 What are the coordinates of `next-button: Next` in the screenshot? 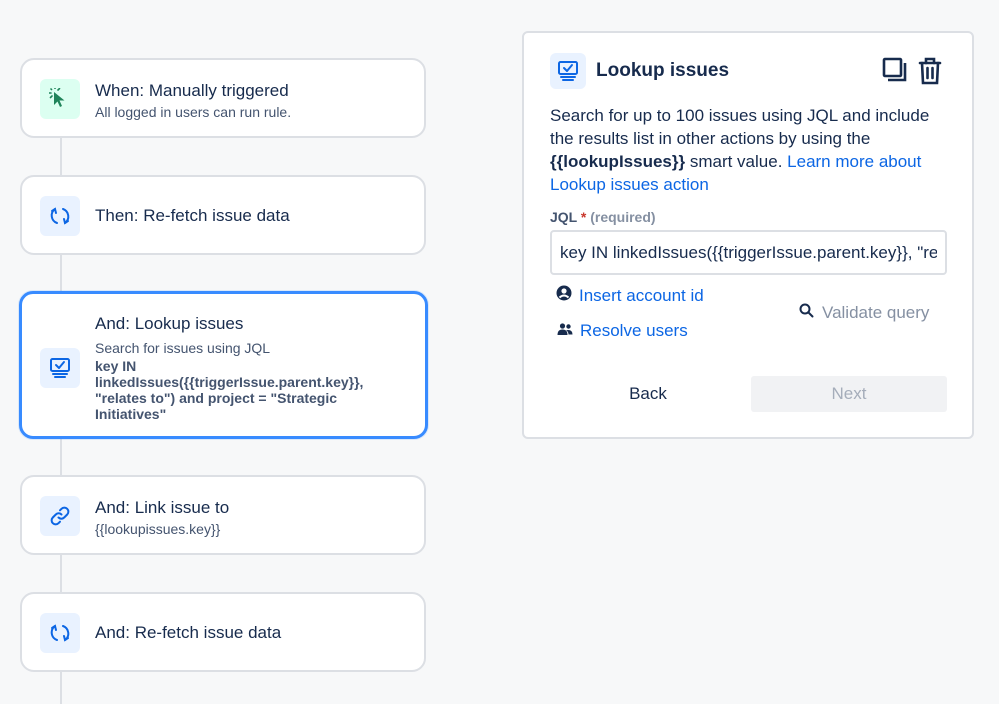 It's located at (849, 394).